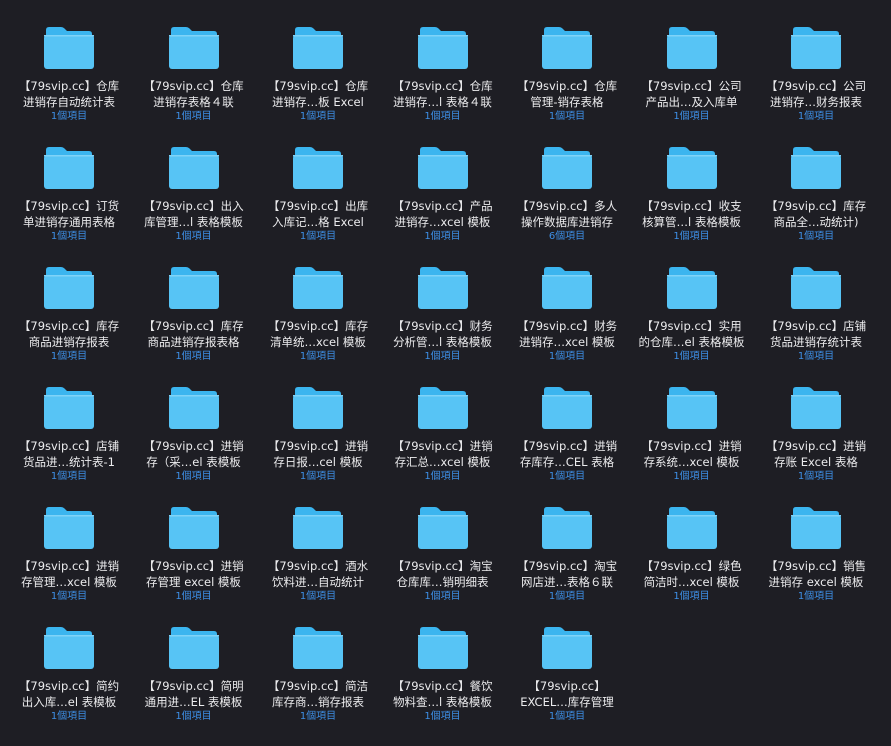  Describe the element at coordinates (443, 74) in the screenshot. I see `folder-item: 【79svip.cc】仓库 进销存…l 表格４联 1個項目` at that location.